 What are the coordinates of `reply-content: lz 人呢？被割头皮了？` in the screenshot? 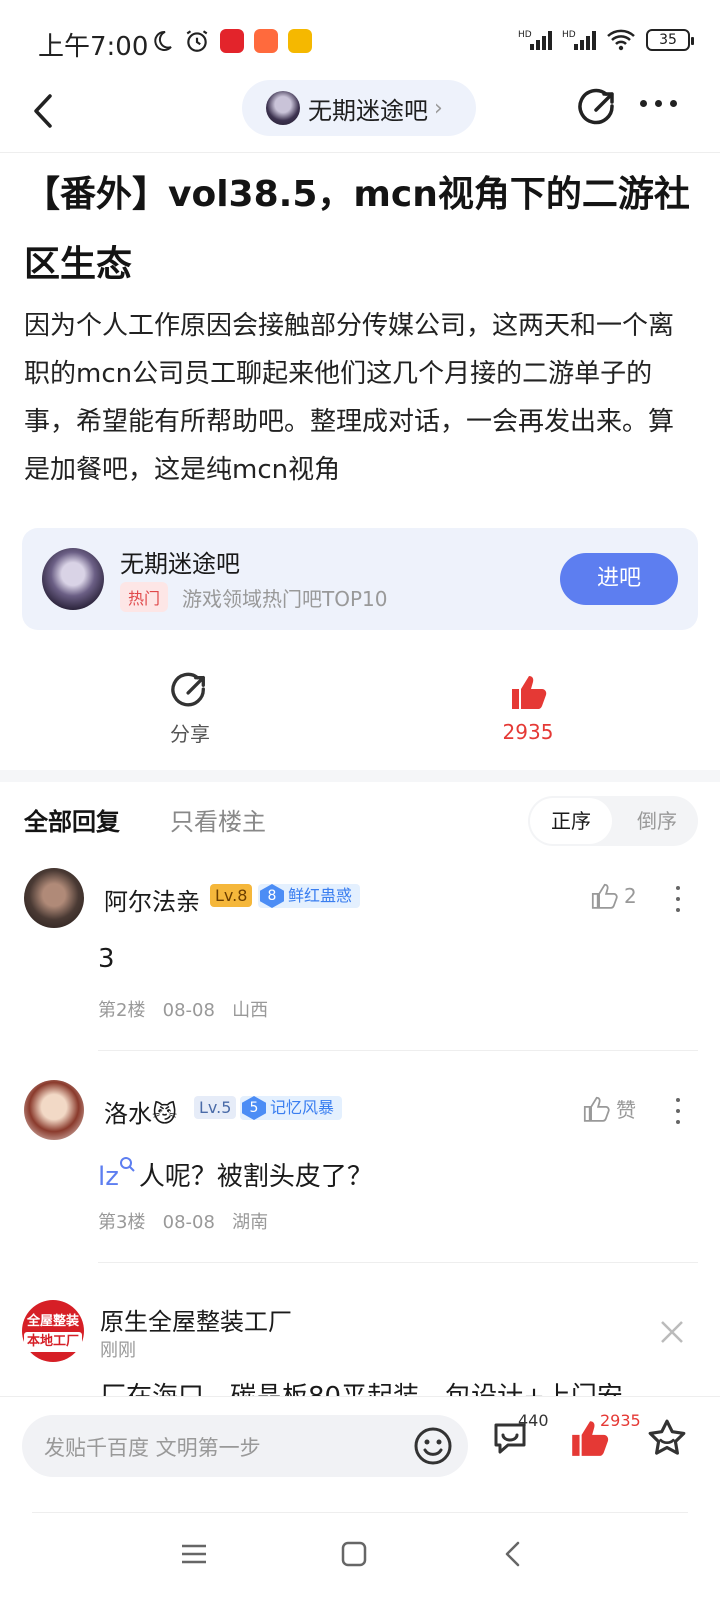 It's located at (235, 1174).